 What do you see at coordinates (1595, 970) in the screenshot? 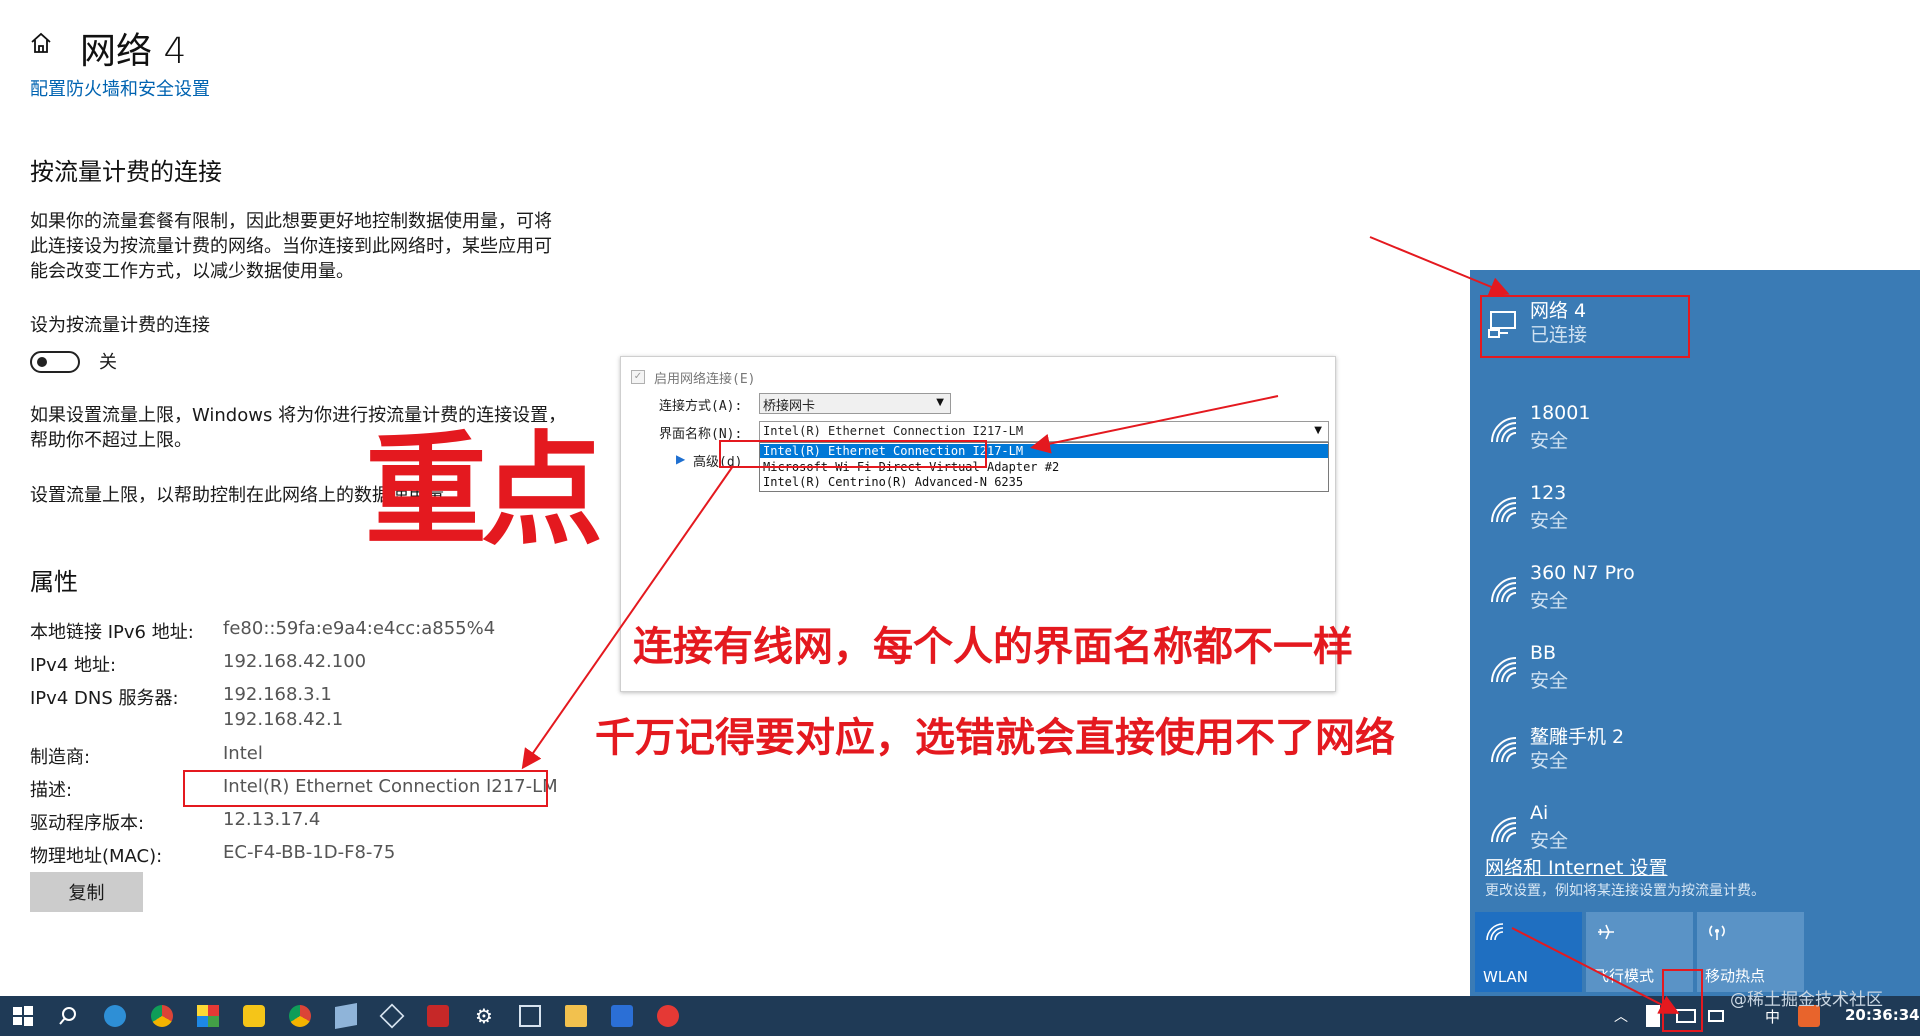
I see `arrow-to-tray` at bounding box center [1595, 970].